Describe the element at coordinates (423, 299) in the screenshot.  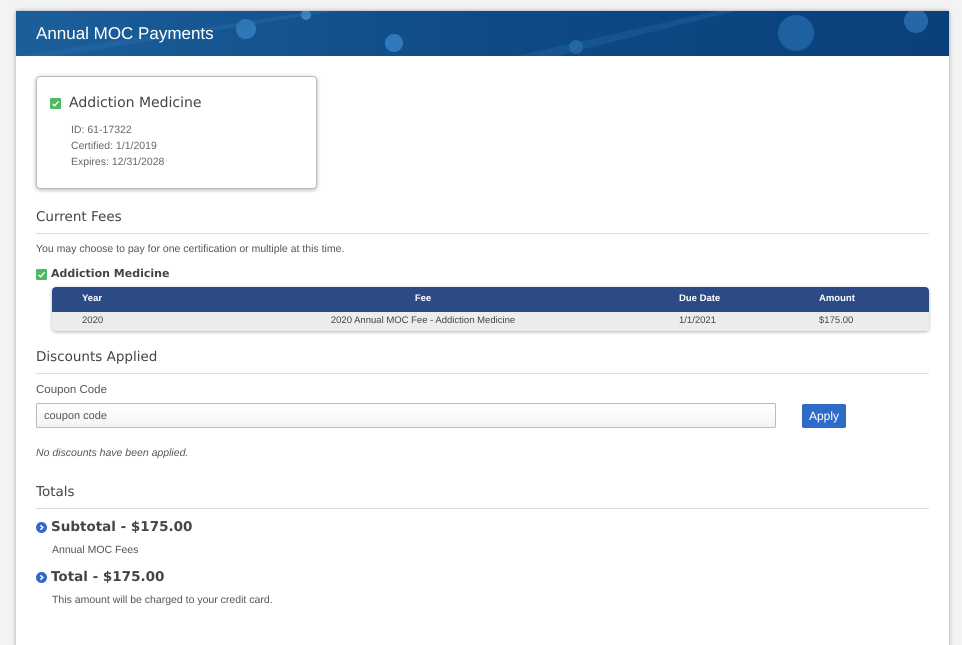
I see `column-header: Fee` at that location.